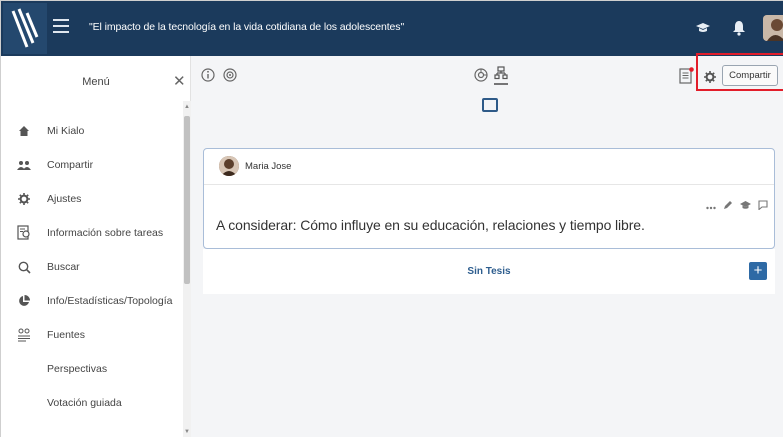  I want to click on sidebar-item-label: Mi Kialo, so click(66, 131).